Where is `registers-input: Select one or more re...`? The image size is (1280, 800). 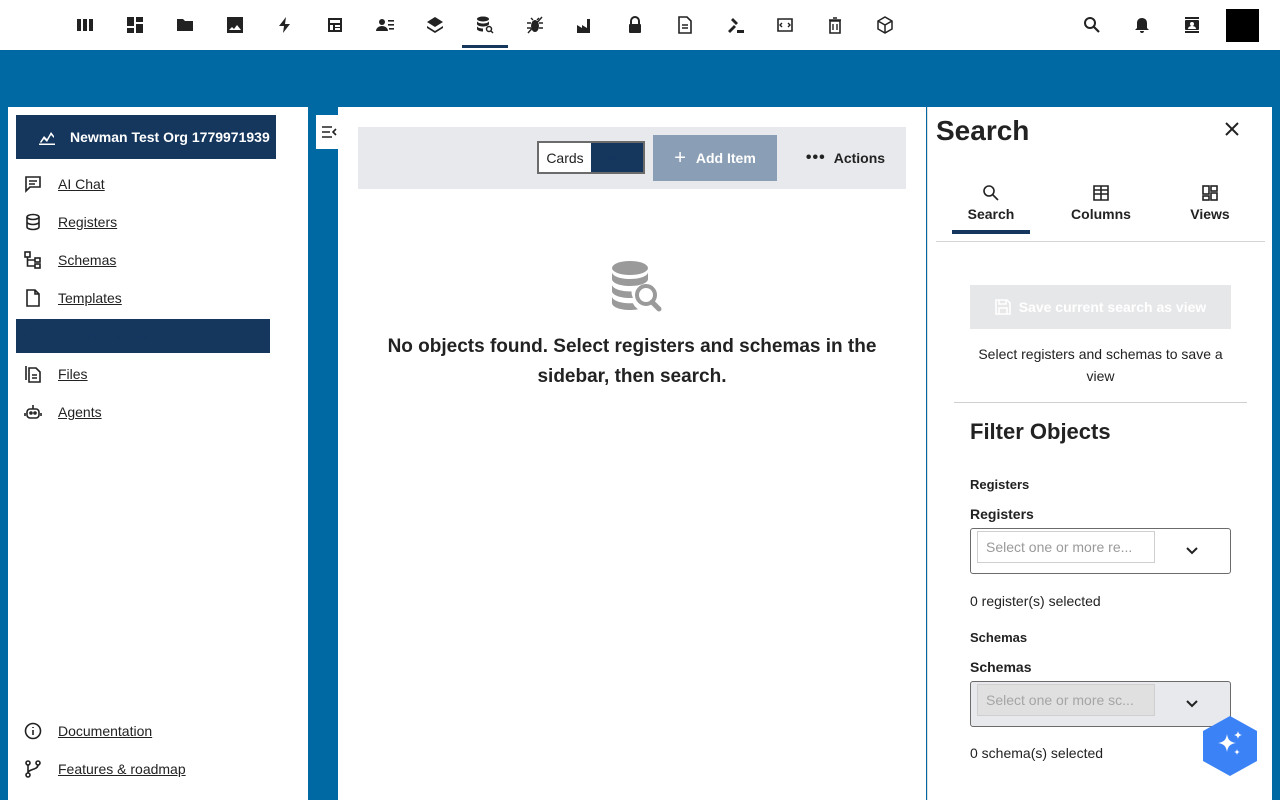 registers-input: Select one or more re... is located at coordinates (1066, 547).